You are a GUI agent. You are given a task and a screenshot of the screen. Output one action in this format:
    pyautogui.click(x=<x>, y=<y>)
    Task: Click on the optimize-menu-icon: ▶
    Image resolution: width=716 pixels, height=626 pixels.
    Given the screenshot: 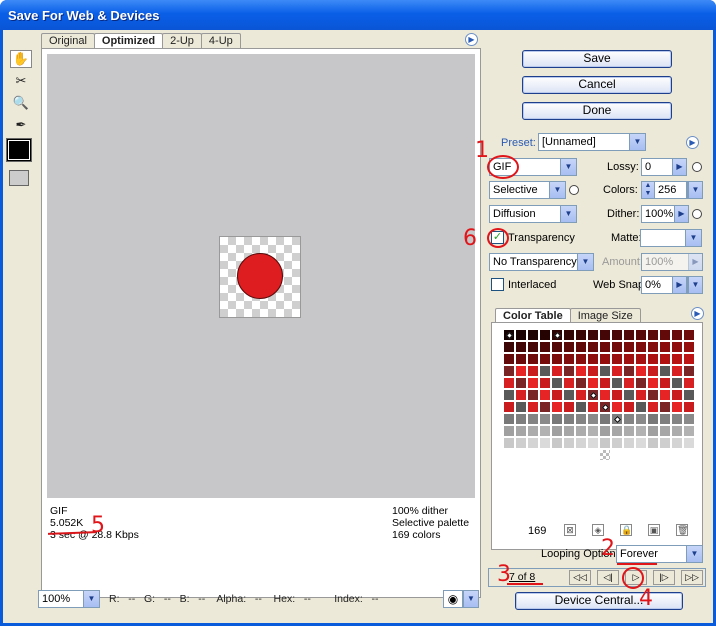 What is the action you would take?
    pyautogui.click(x=692, y=142)
    